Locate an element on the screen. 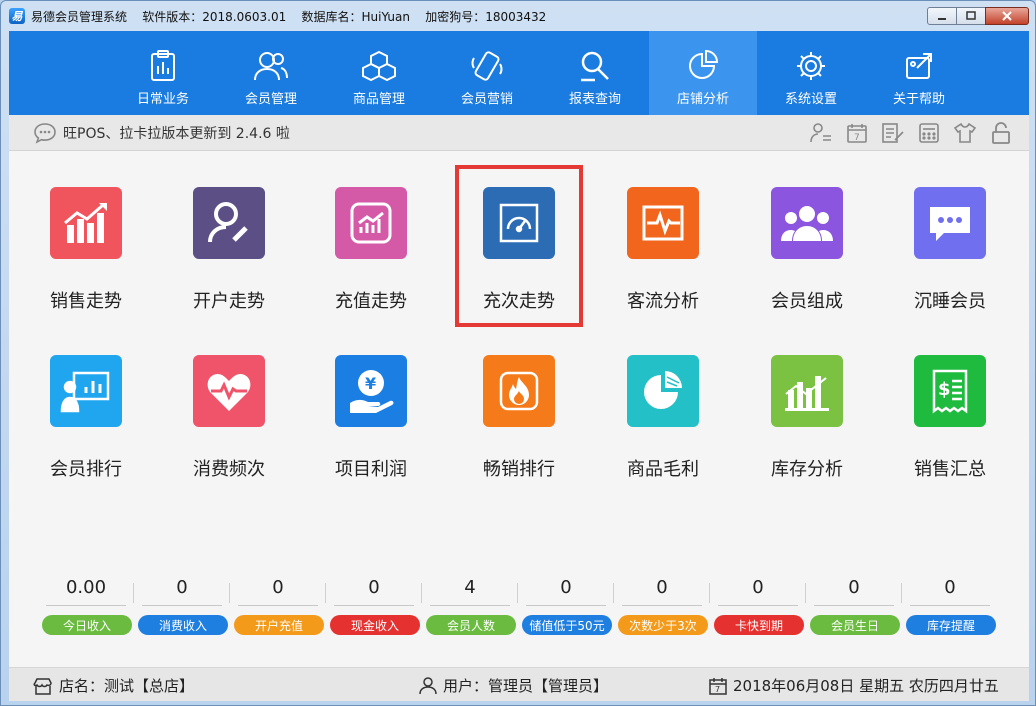 Image resolution: width=1036 pixels, height=706 pixels. nav-daily-business: 日常业务 is located at coordinates (163, 73).